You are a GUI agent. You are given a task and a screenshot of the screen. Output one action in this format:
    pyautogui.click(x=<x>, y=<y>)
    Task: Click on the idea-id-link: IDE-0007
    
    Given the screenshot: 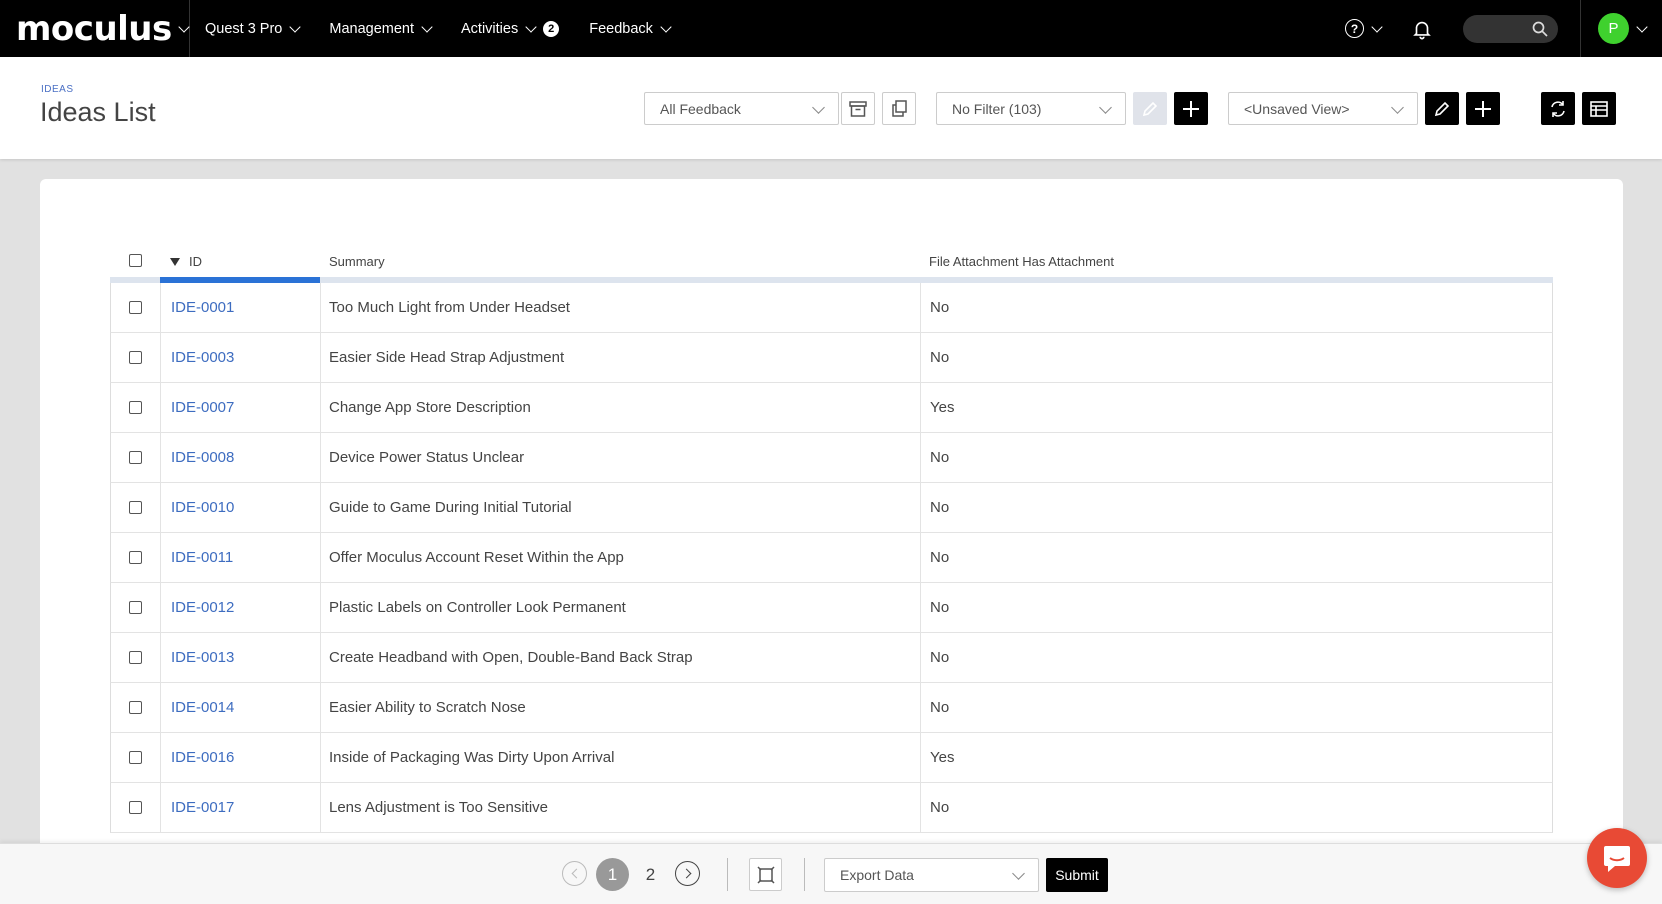 What is the action you would take?
    pyautogui.click(x=241, y=407)
    